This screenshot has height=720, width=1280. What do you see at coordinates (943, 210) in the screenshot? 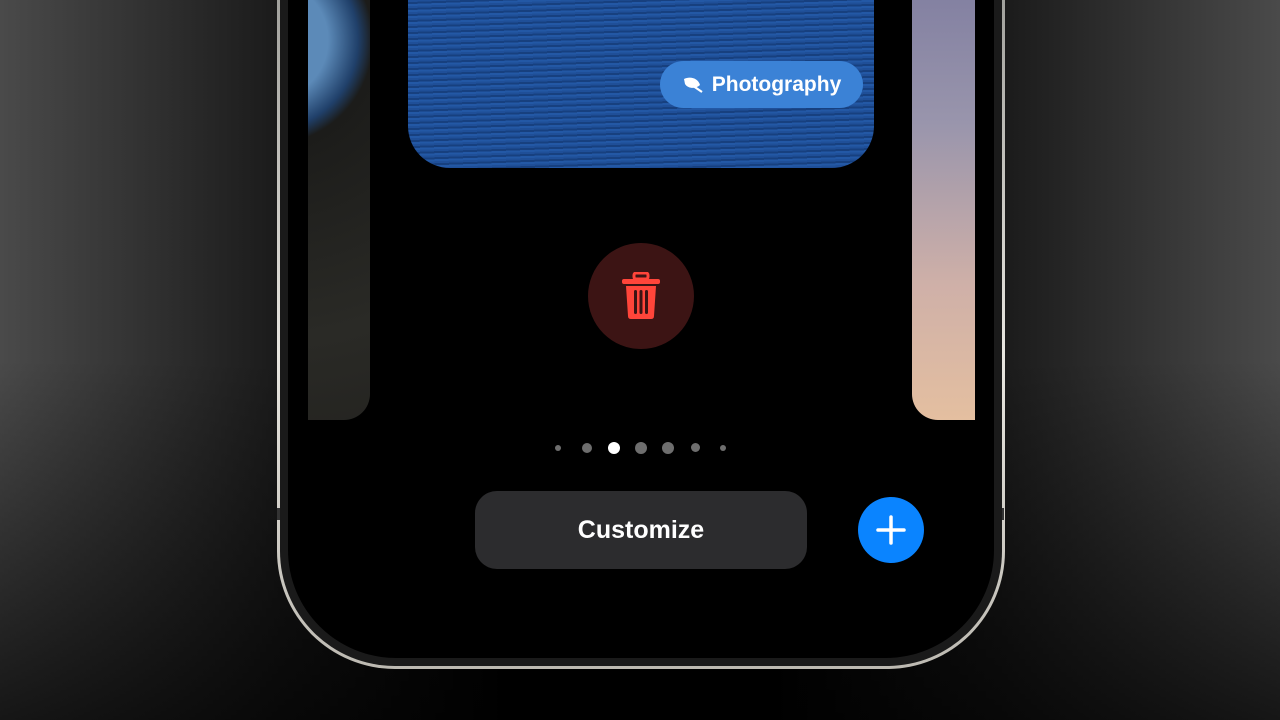
I see `wallpaper-card-gradient` at bounding box center [943, 210].